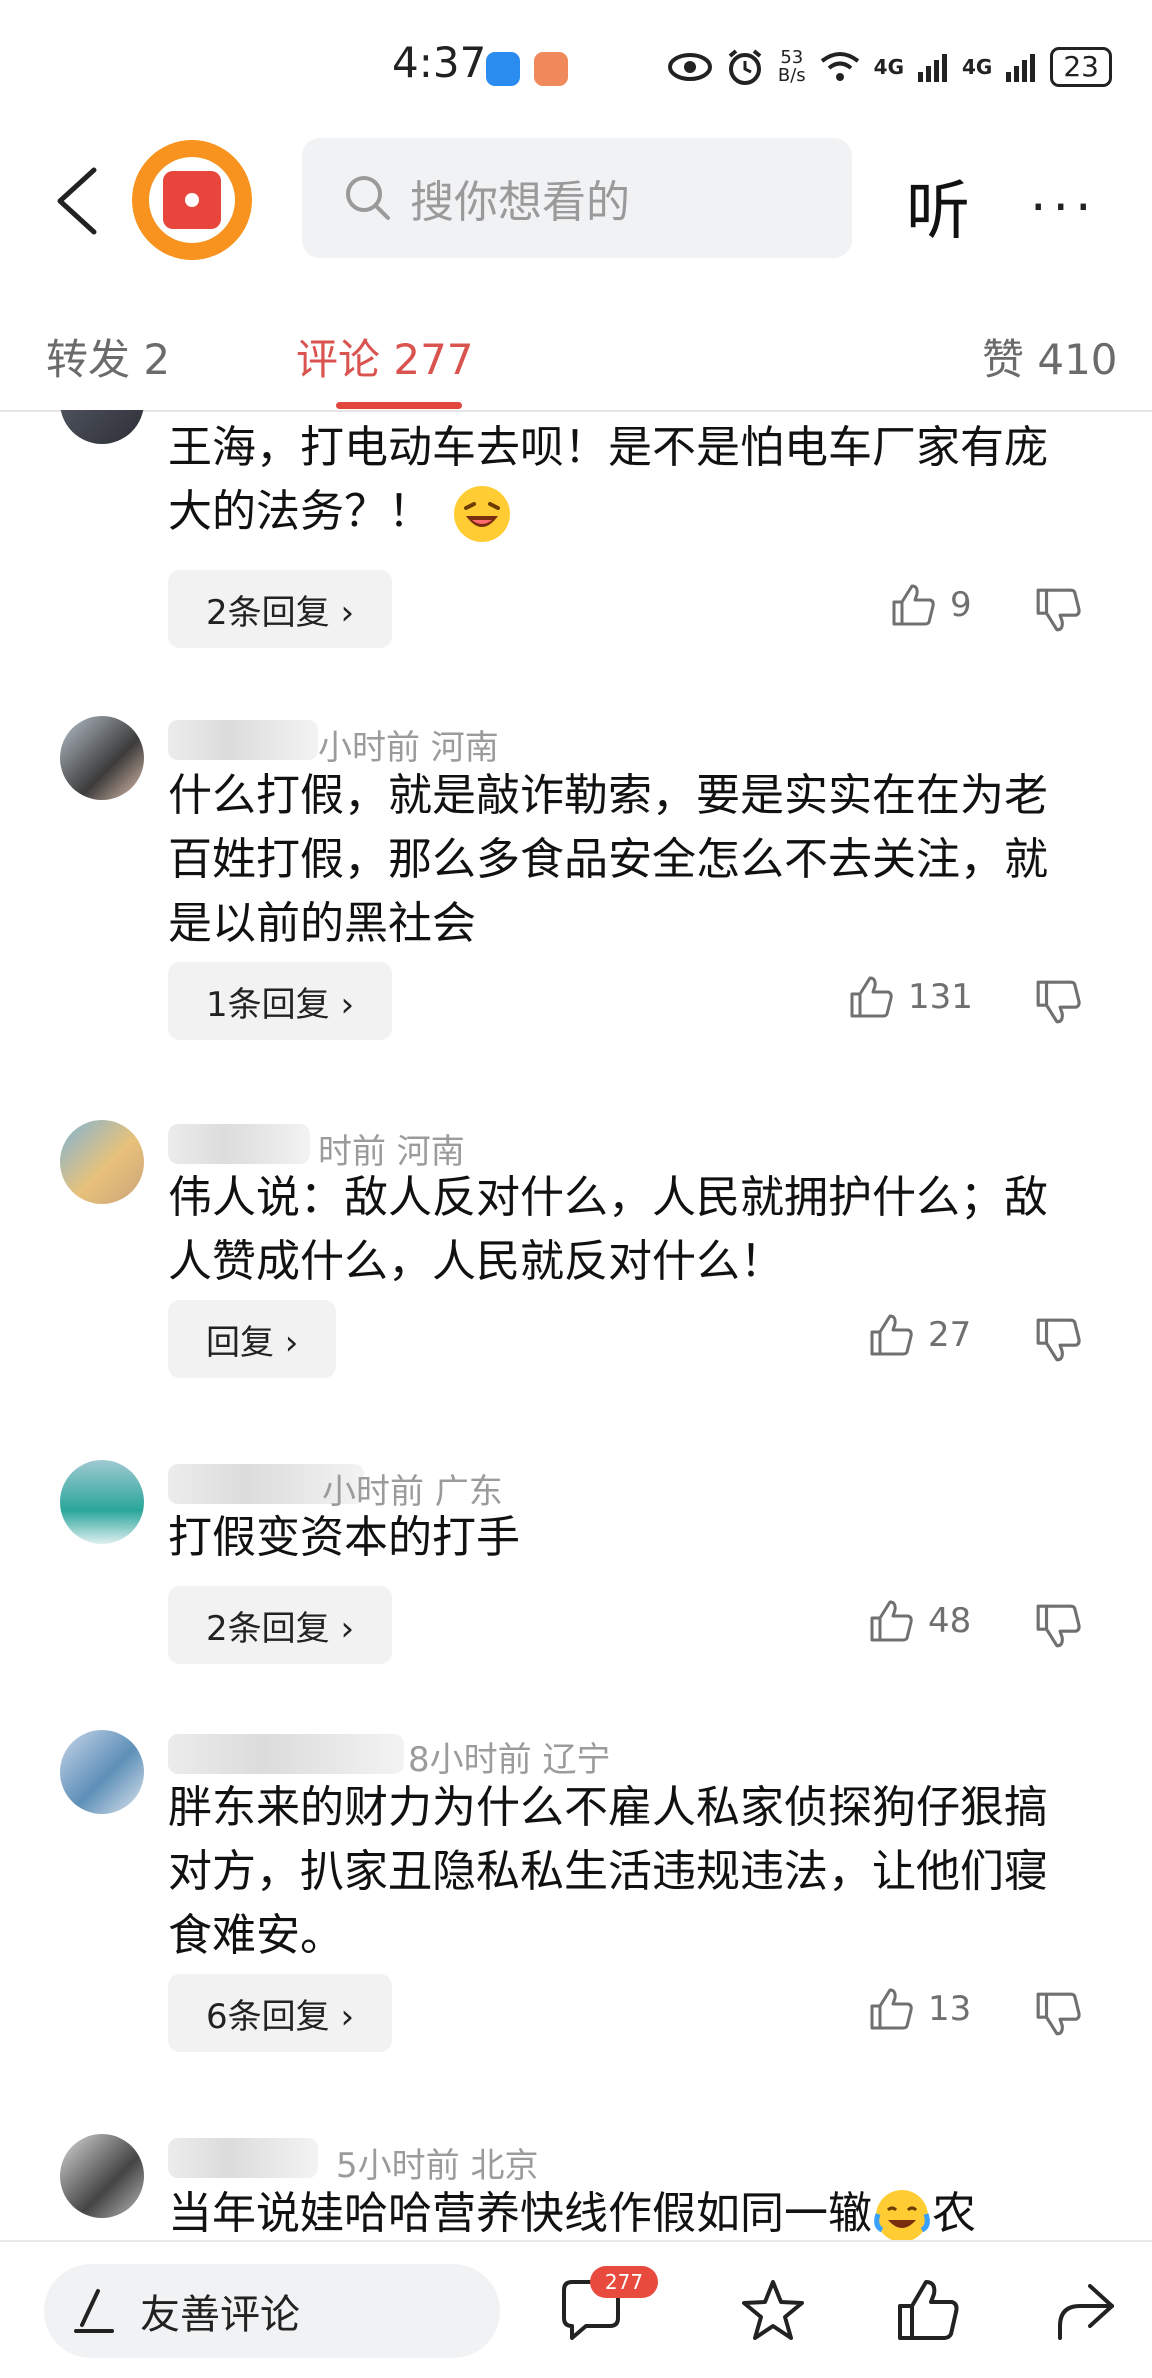  I want to click on content-tabs: 转发 2 评论 277 赞 410, so click(576, 354).